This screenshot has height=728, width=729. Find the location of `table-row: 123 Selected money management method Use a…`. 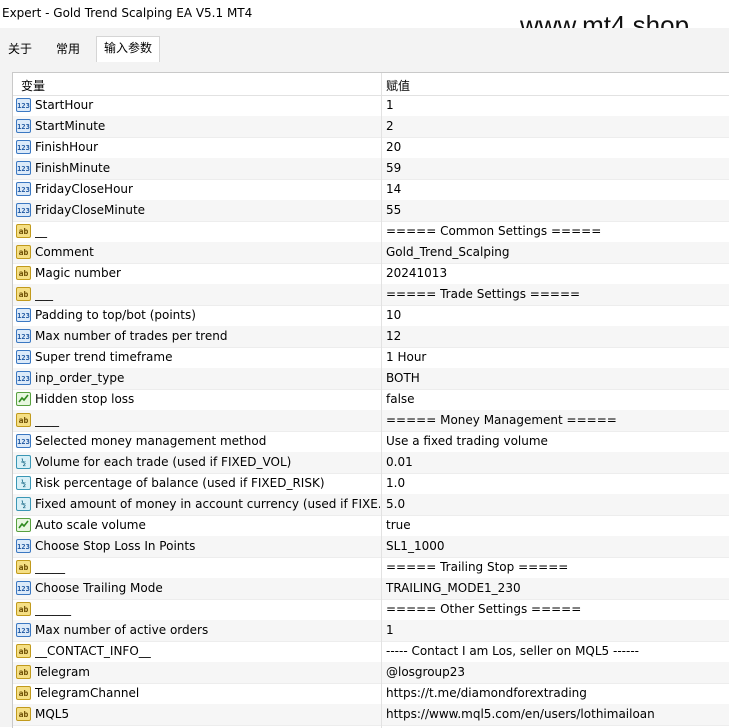

table-row: 123 Selected money management method Use a… is located at coordinates (371, 442).